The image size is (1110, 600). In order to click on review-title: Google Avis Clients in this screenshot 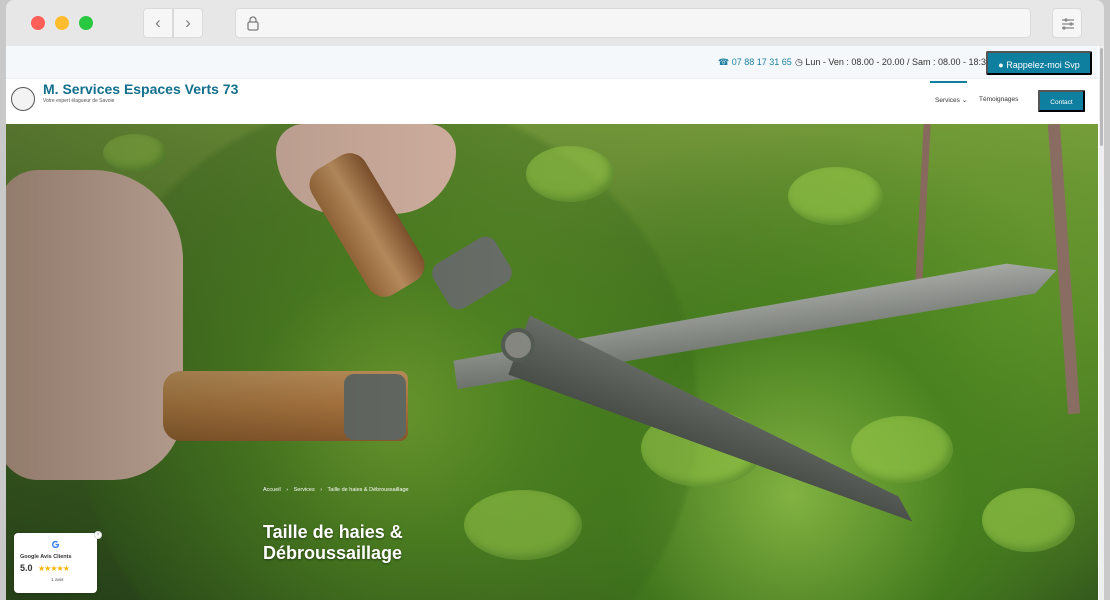, I will do `click(46, 557)`.